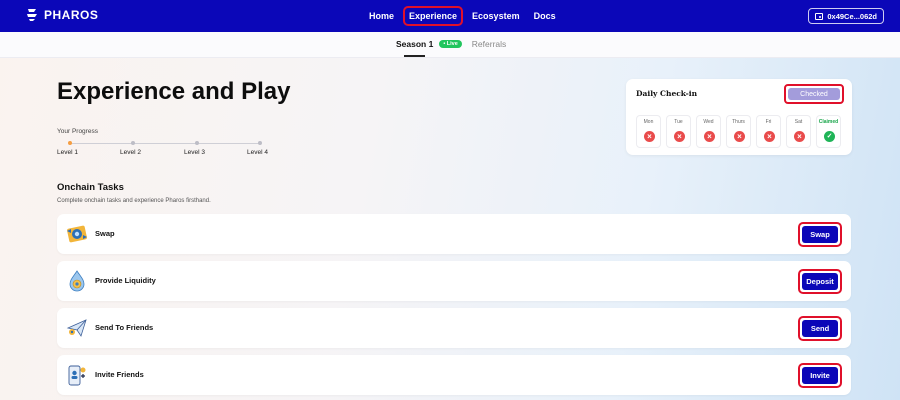  What do you see at coordinates (828, 122) in the screenshot?
I see `day-label: Claimed` at bounding box center [828, 122].